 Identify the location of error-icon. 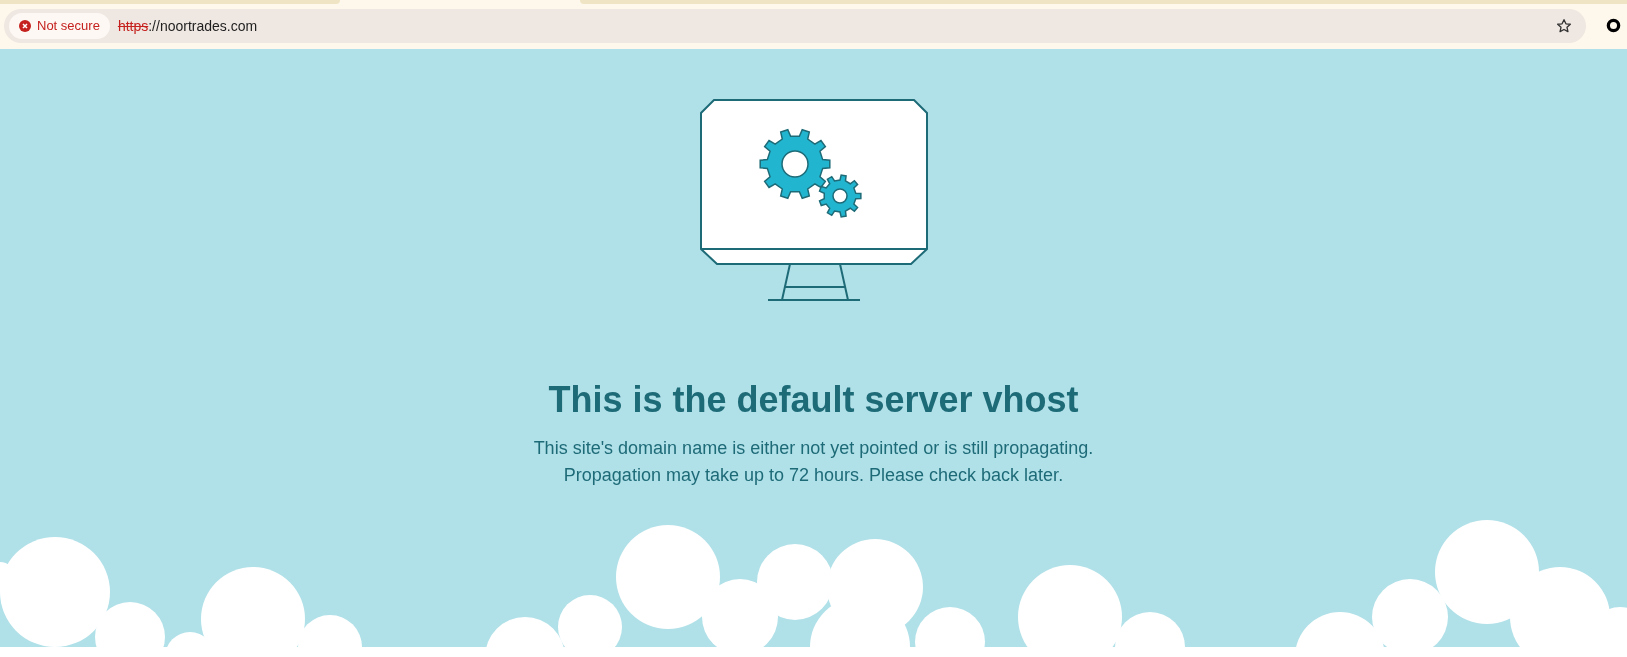
(25, 26).